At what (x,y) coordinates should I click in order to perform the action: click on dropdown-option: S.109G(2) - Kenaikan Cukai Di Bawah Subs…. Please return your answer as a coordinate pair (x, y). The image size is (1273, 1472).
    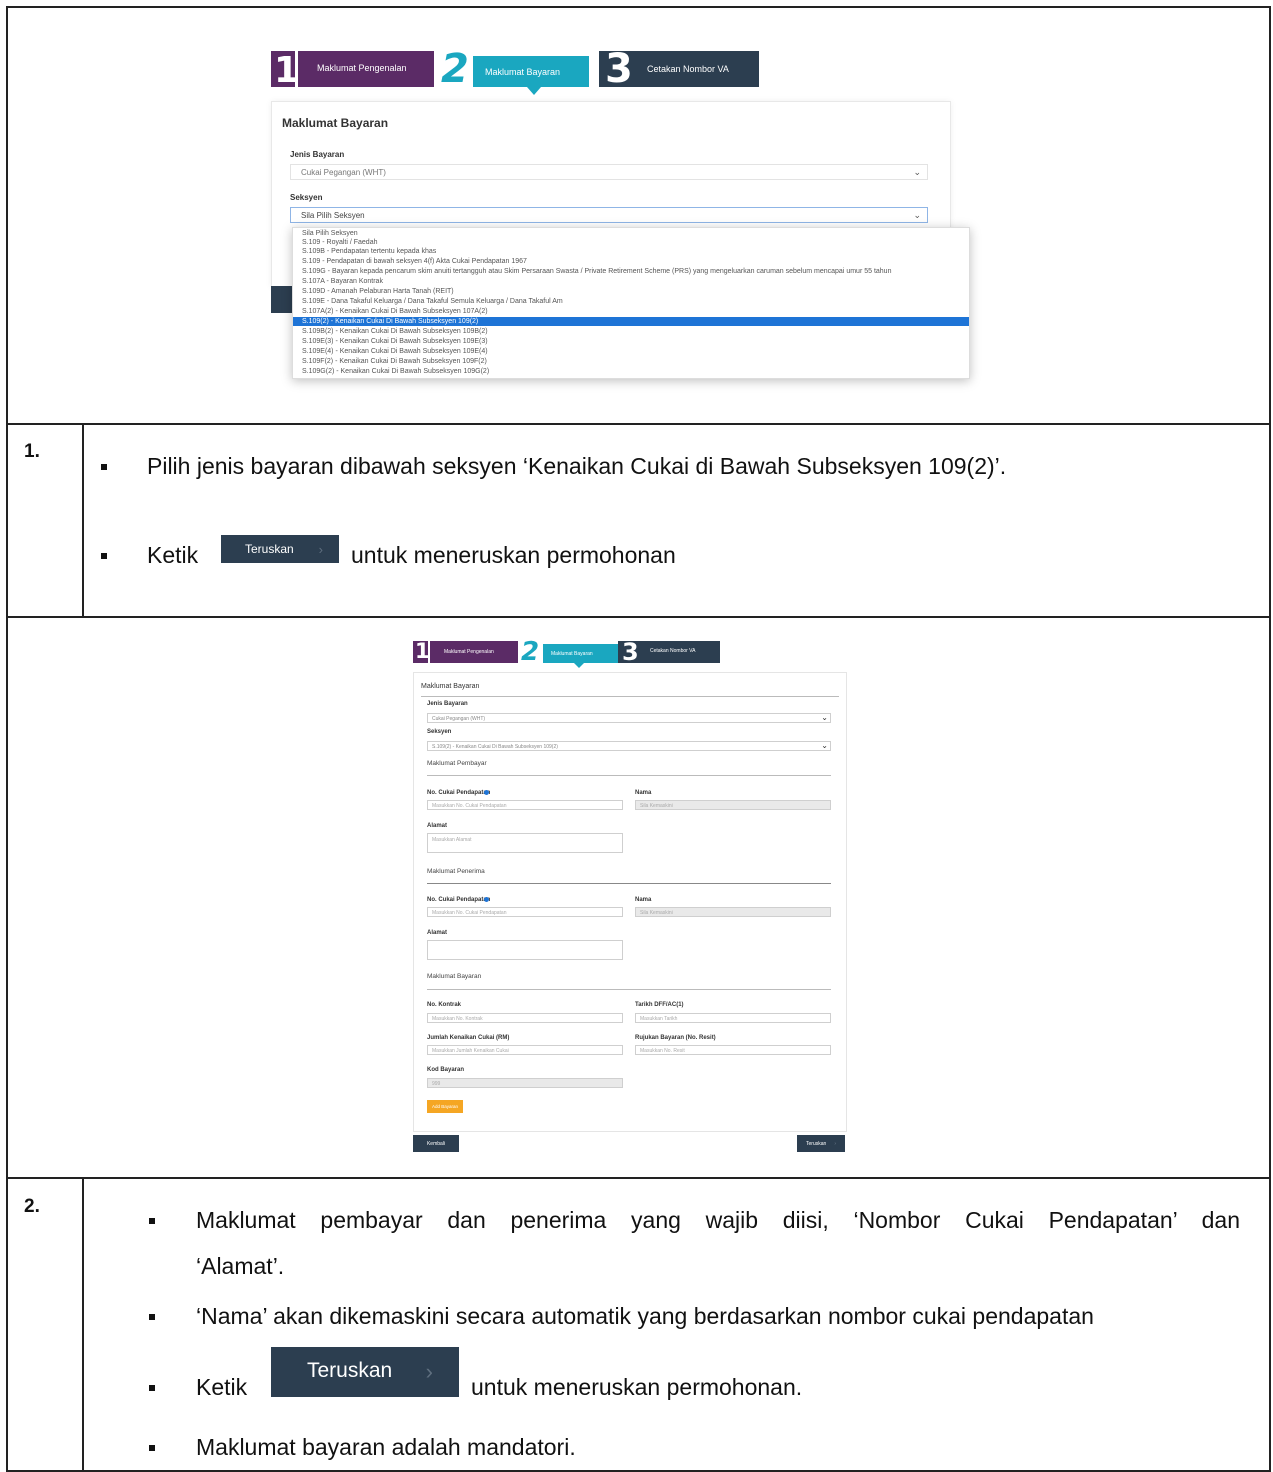
    Looking at the image, I should click on (631, 371).